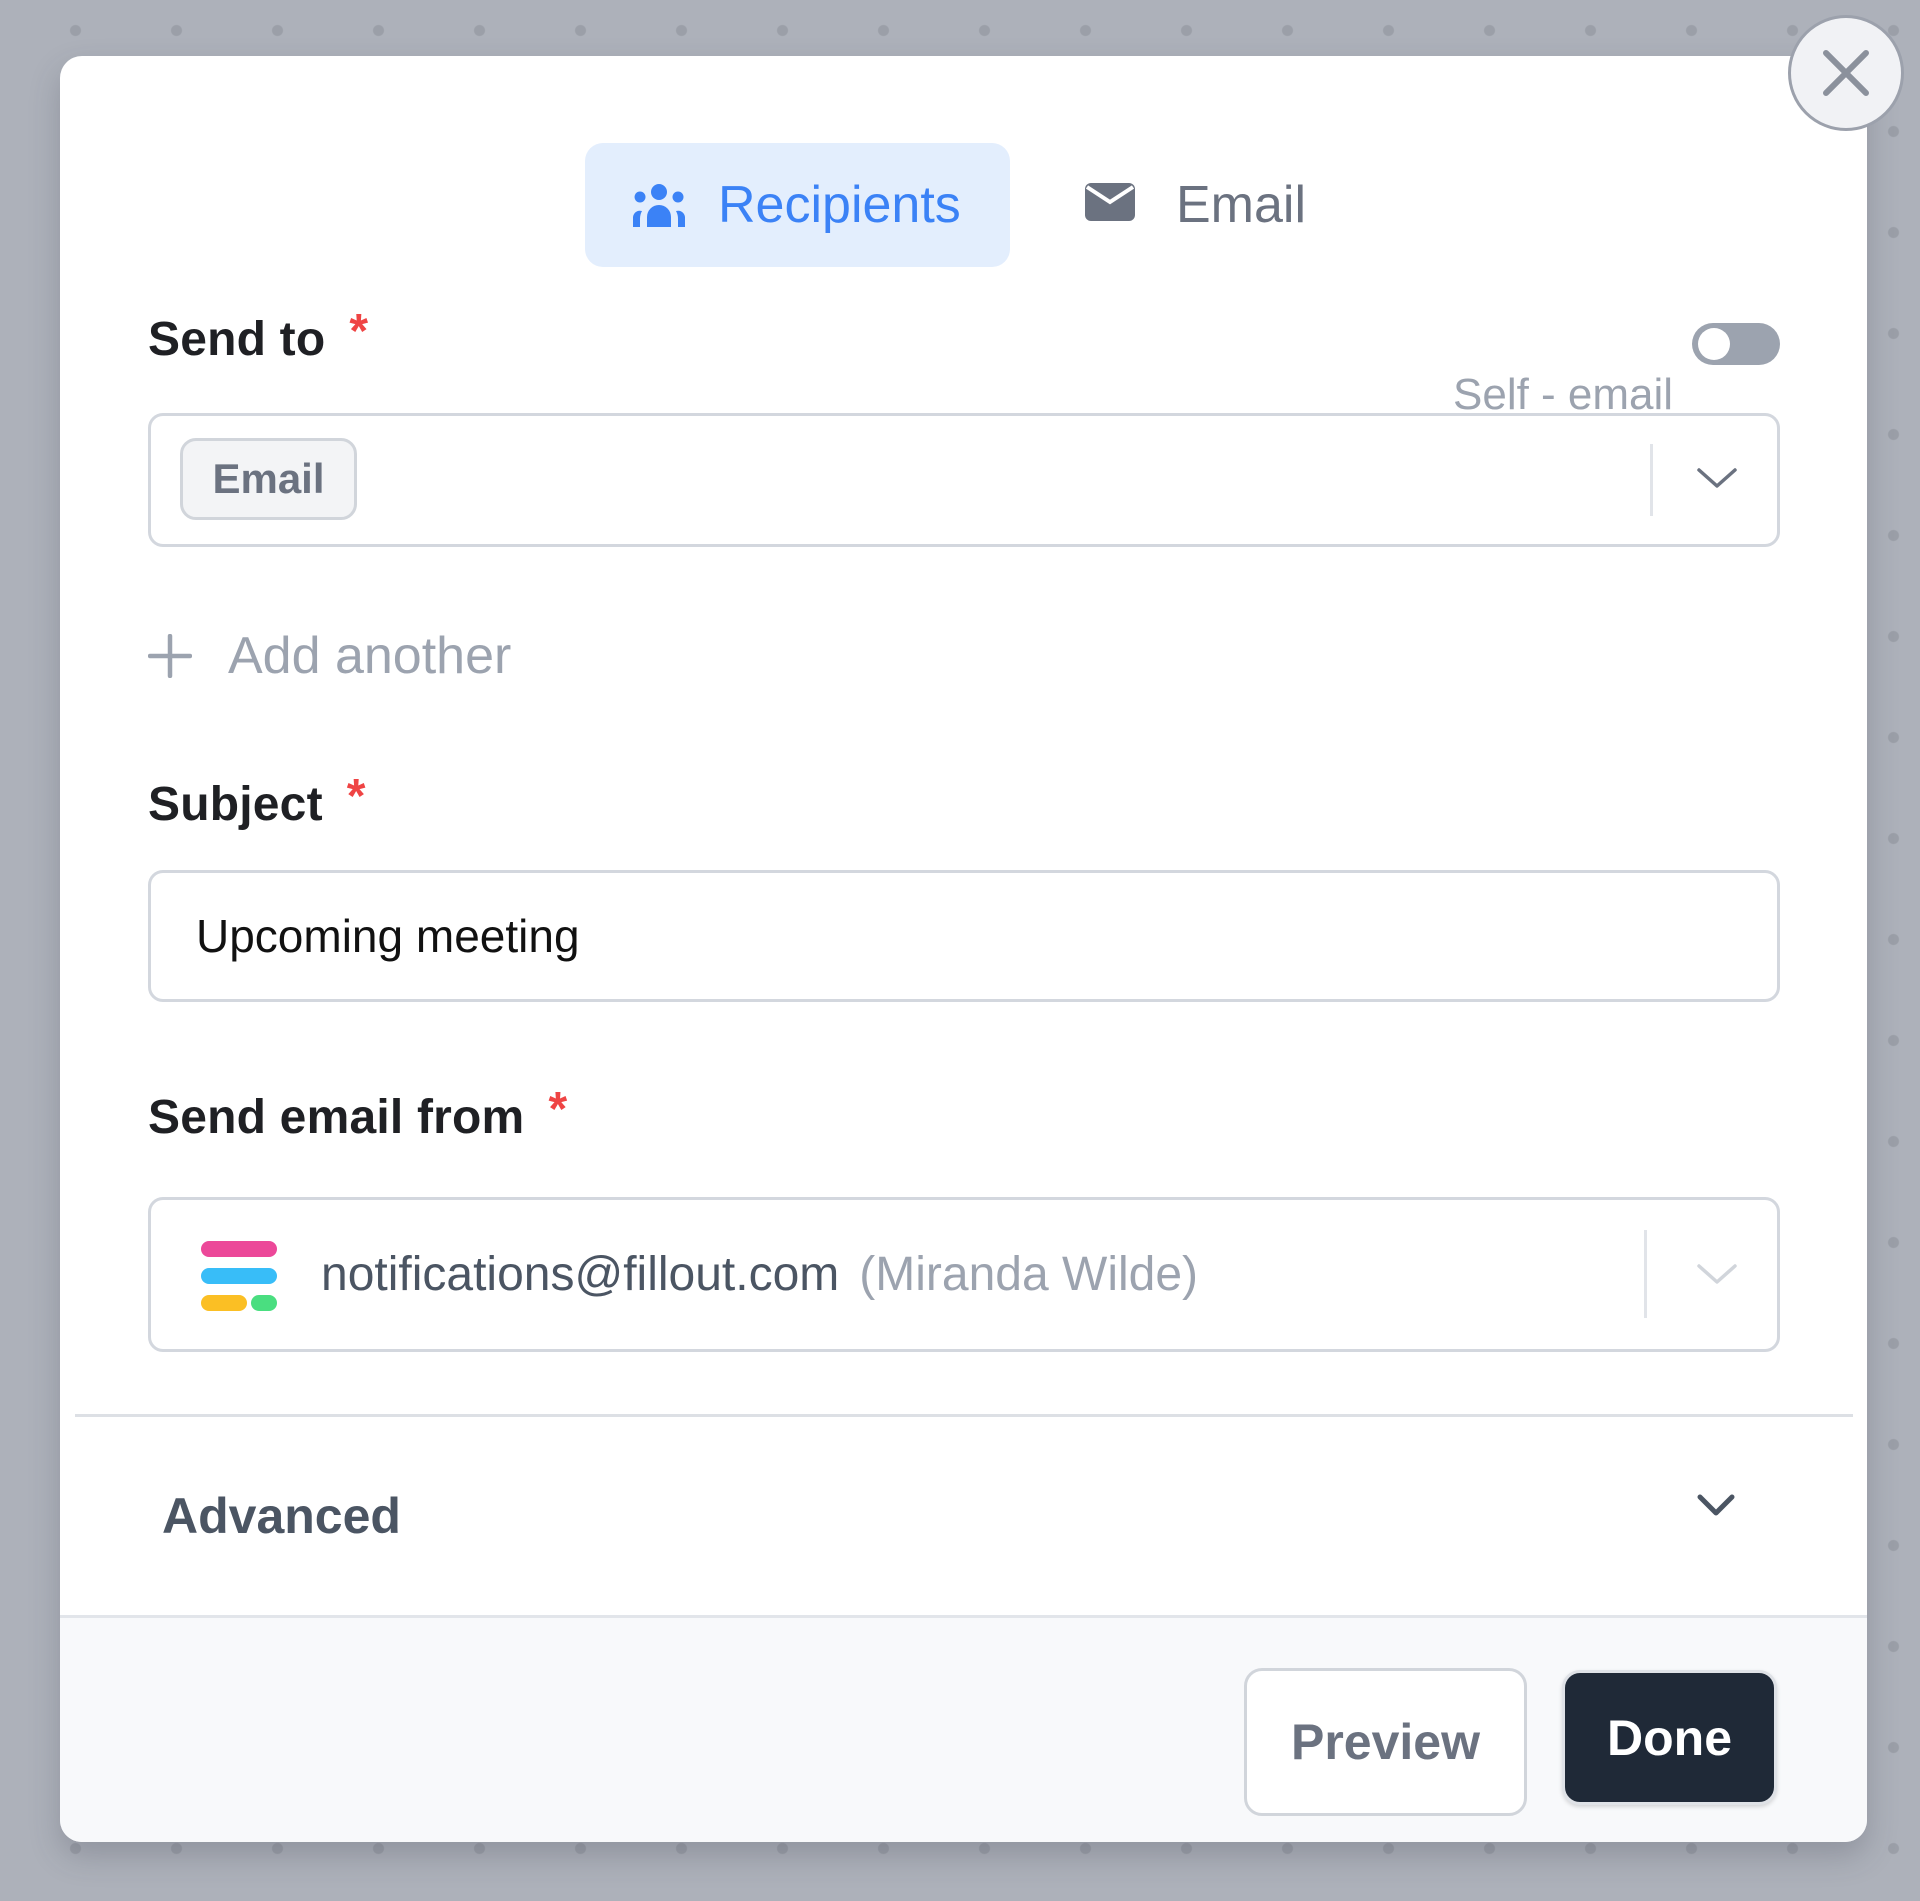 The width and height of the screenshot is (1920, 1901). I want to click on recipient-chip-label: Email, so click(268, 478).